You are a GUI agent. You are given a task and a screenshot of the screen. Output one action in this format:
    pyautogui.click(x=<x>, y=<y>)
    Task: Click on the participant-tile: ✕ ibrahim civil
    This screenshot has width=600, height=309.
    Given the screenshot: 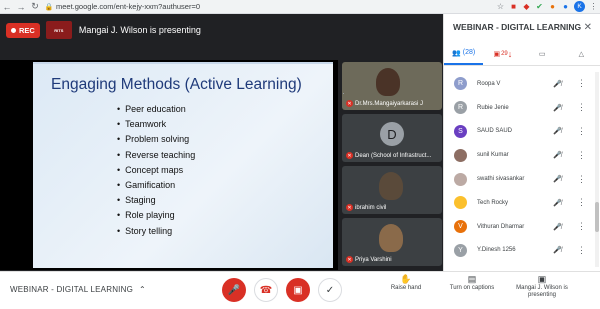 What is the action you would take?
    pyautogui.click(x=392, y=190)
    